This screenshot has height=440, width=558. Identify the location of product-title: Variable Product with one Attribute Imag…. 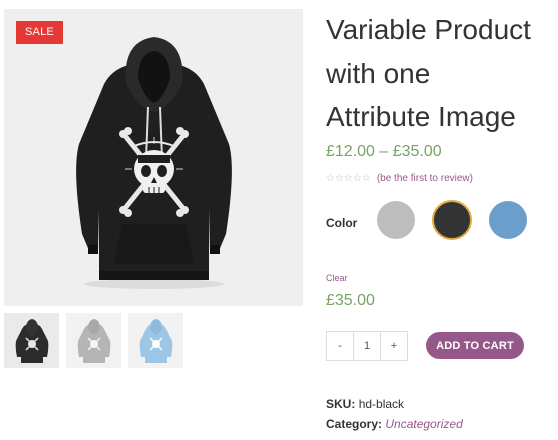
(442, 73).